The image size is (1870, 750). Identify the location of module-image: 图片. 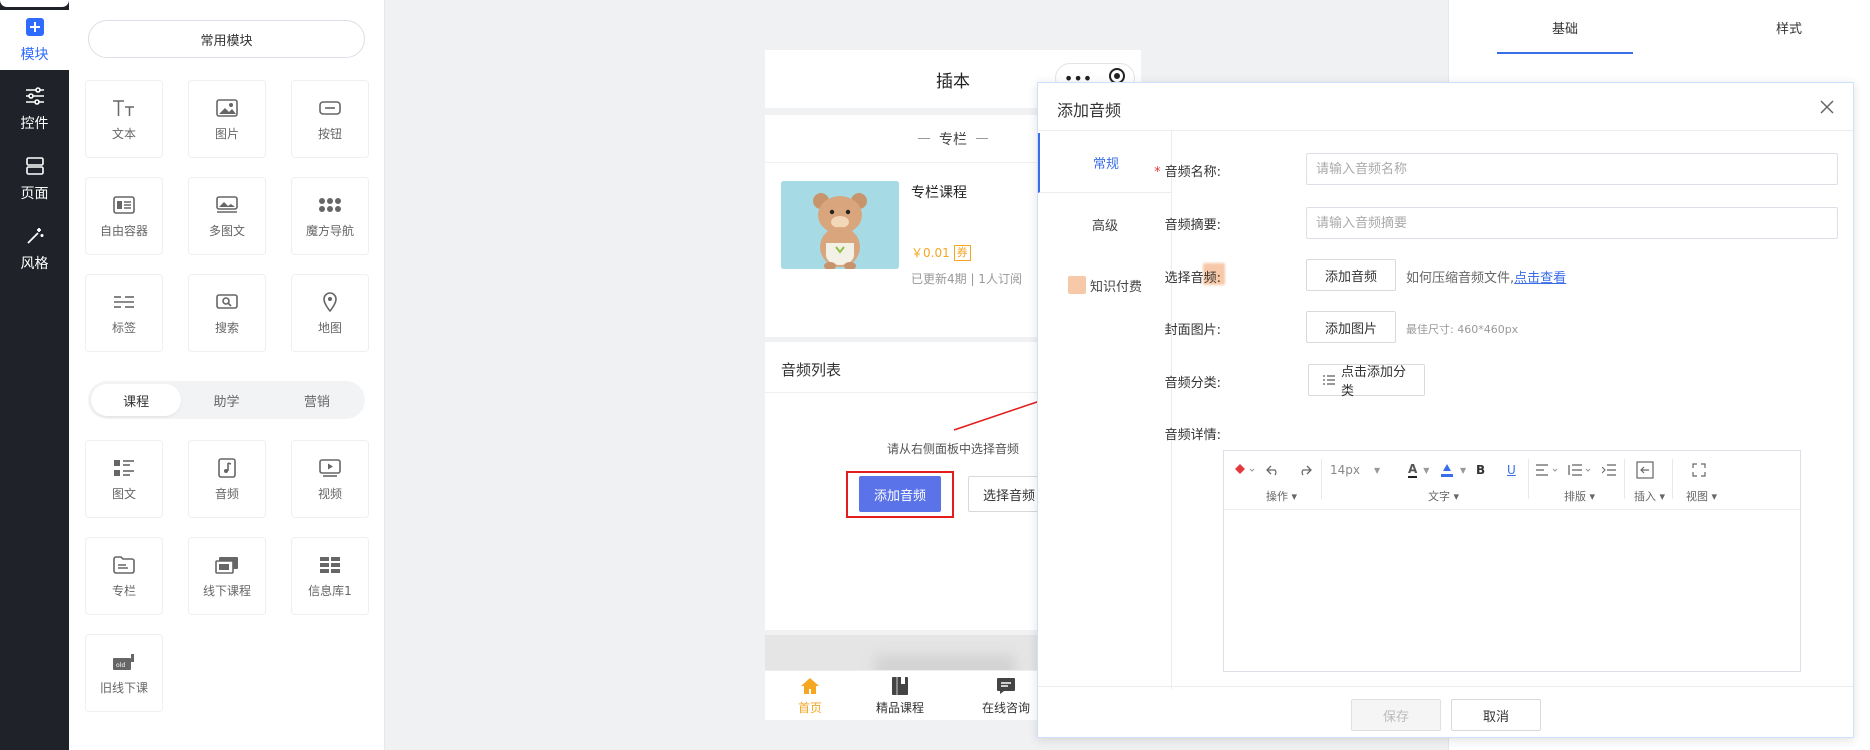
(227, 119).